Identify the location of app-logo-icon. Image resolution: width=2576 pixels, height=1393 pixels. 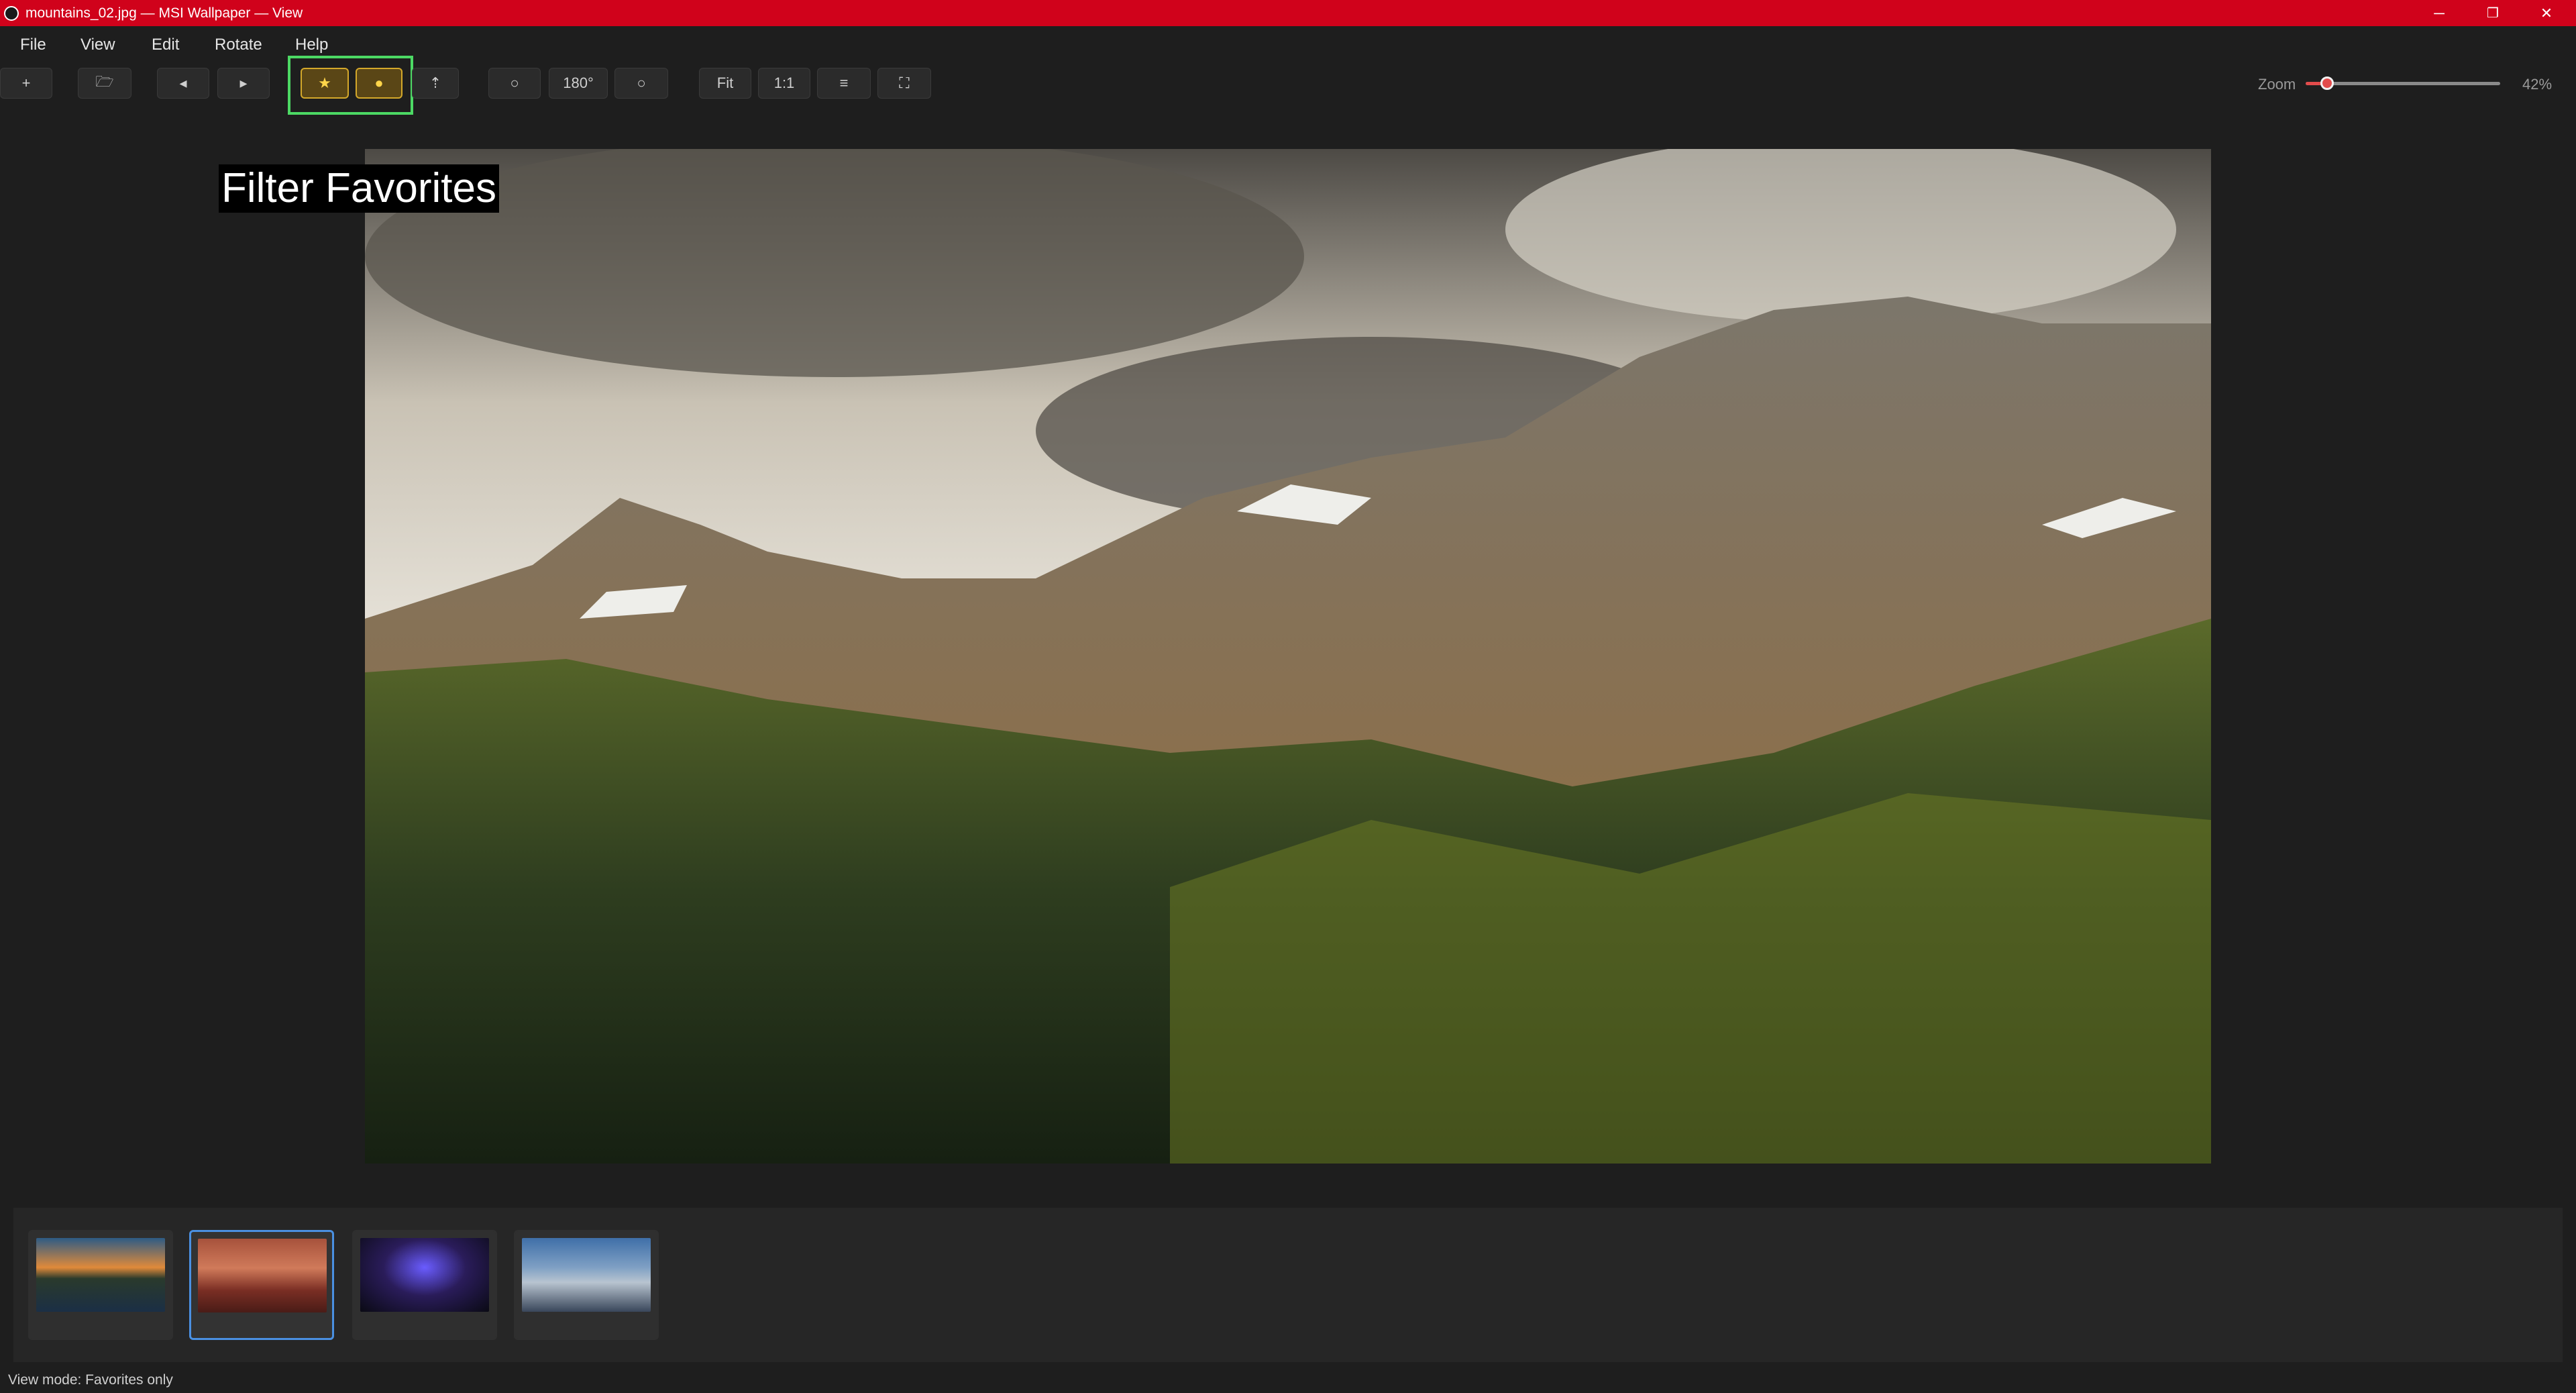
(11, 13).